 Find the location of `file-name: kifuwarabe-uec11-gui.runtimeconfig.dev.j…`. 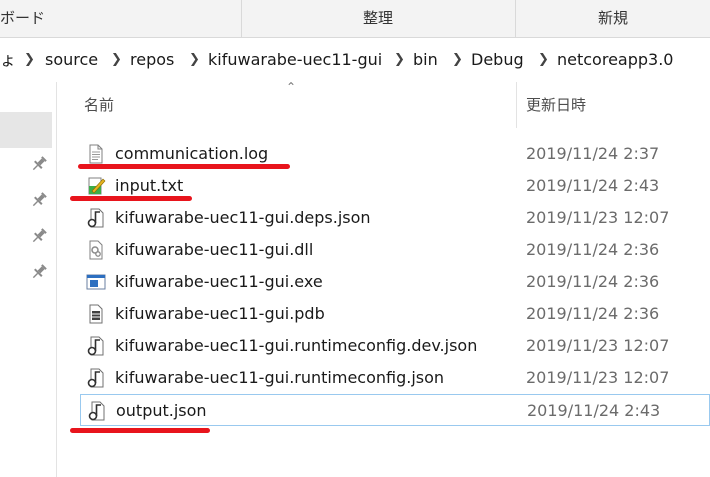

file-name: kifuwarabe-uec11-gui.runtimeconfig.dev.j… is located at coordinates (296, 345).